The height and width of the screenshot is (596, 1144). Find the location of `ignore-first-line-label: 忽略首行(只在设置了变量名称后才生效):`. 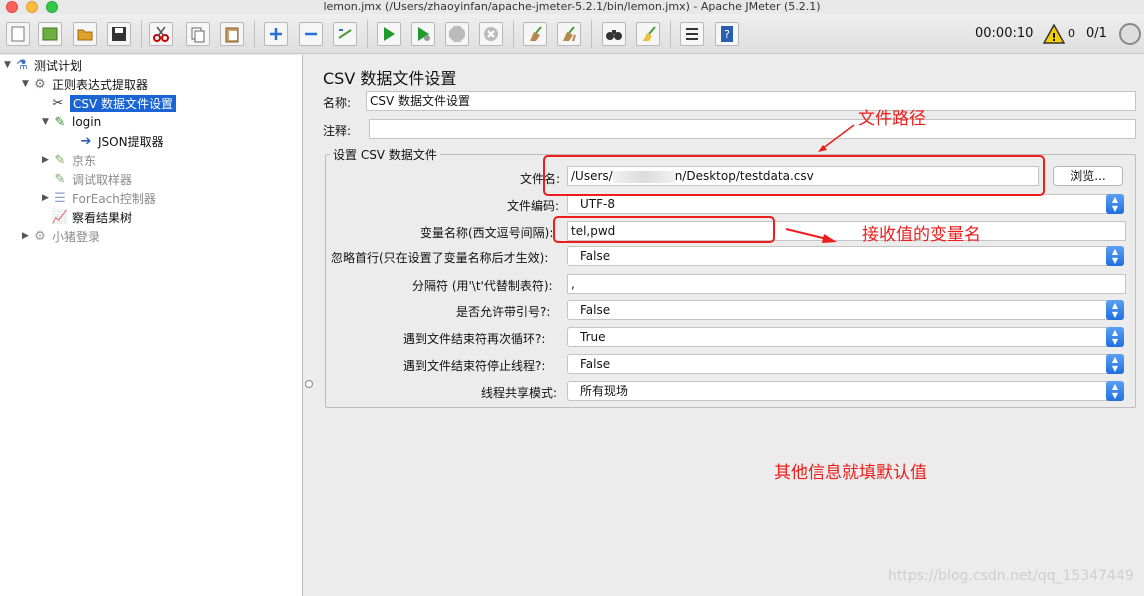

ignore-first-line-label: 忽略首行(只在设置了变量名称后才生效): is located at coordinates (440, 258).